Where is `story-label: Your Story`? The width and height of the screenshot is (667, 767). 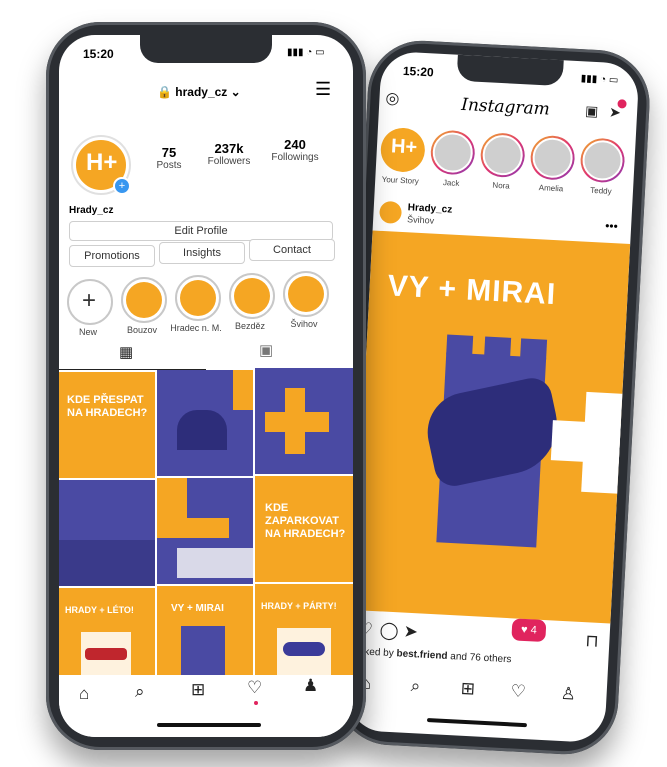
story-label: Your Story is located at coordinates (400, 180).